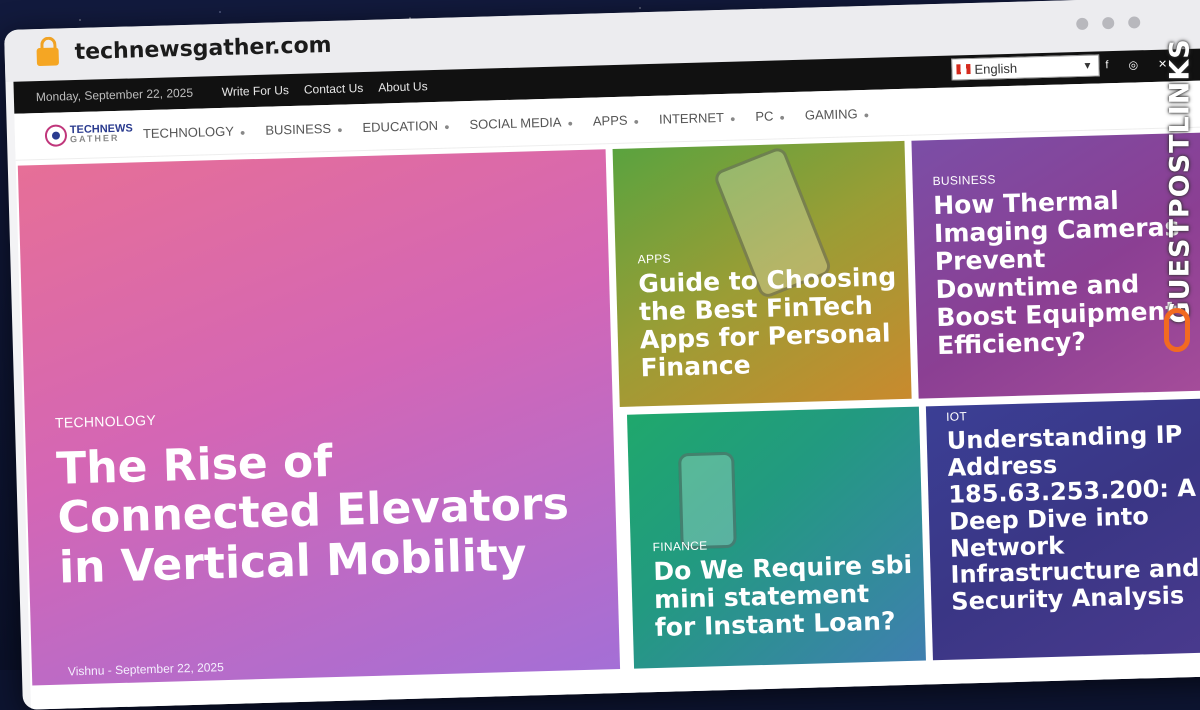 This screenshot has width=1200, height=710. Describe the element at coordinates (114, 95) in the screenshot. I see `current-date: Monday, September 22, 2025` at that location.